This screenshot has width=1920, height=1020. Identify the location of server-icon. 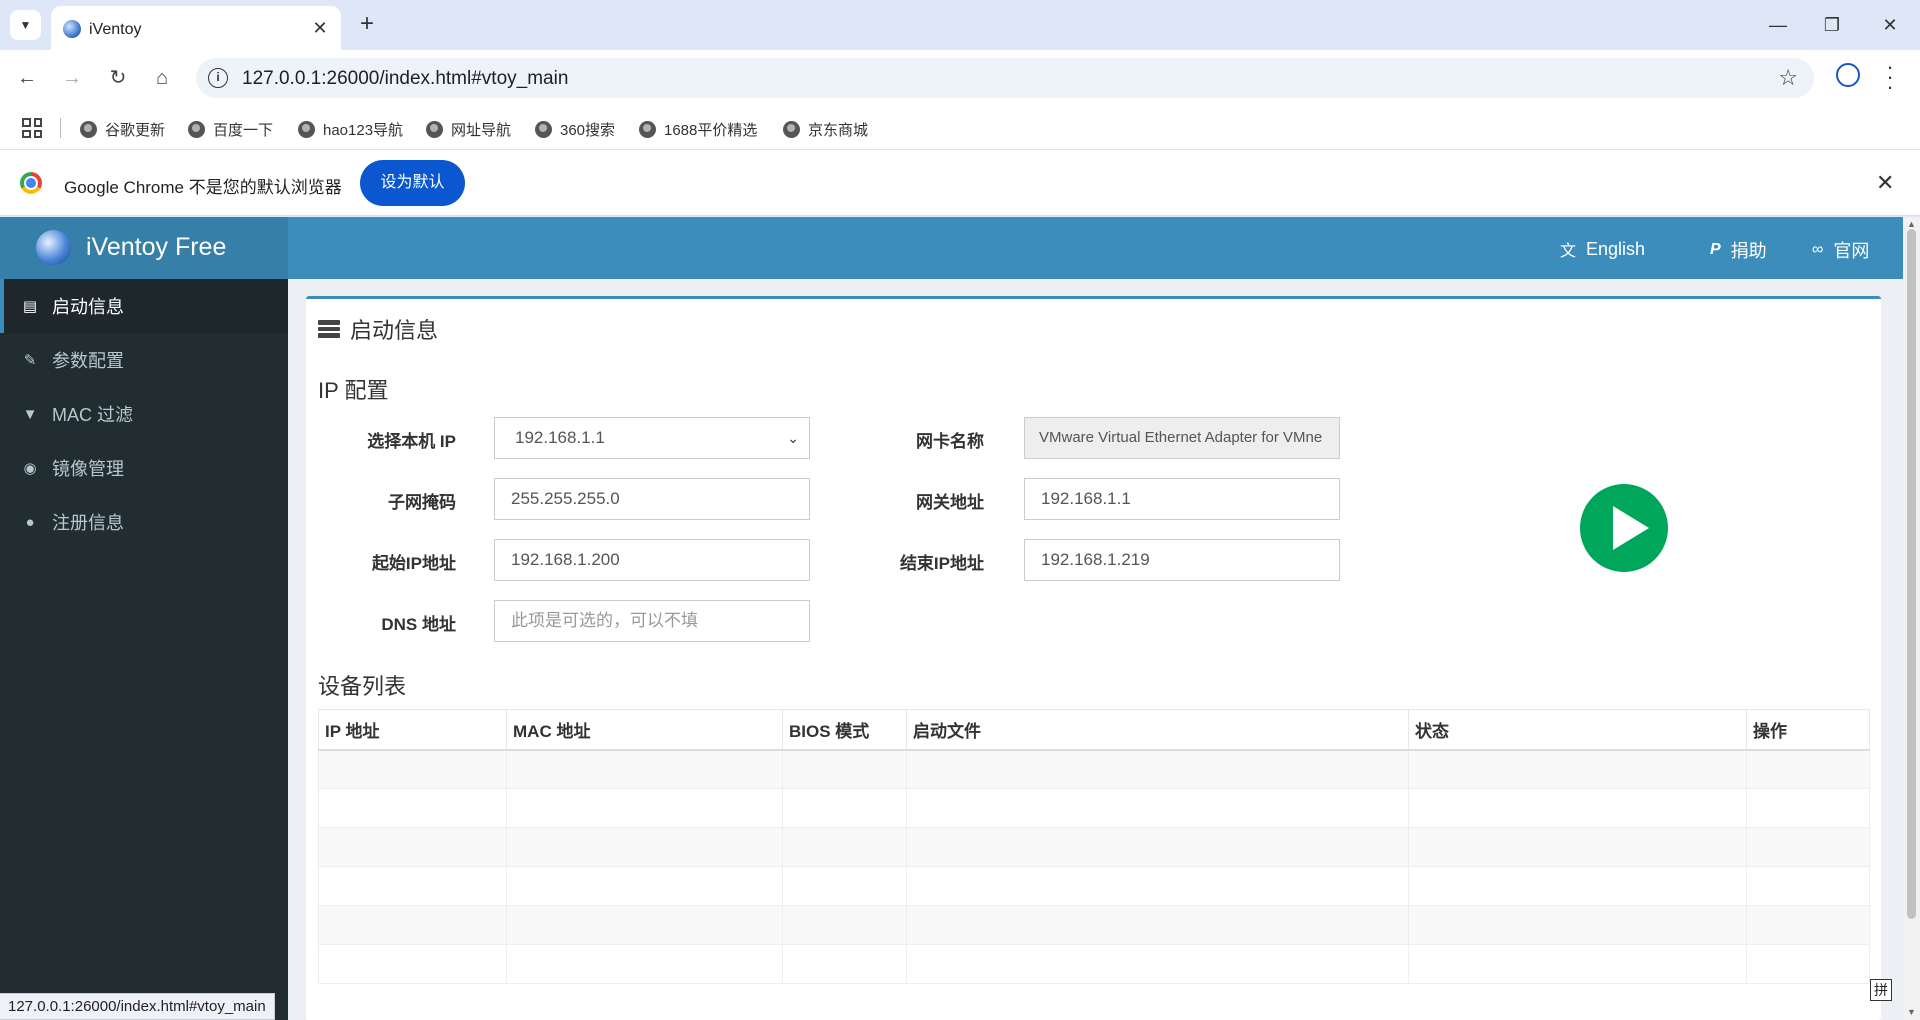
(329, 329).